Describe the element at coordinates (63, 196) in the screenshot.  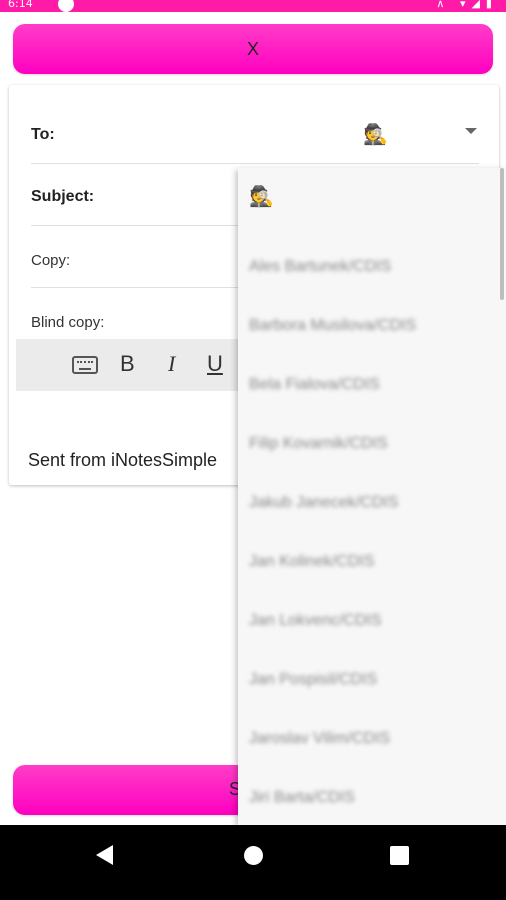
I see `subject-label: Subject:` at that location.